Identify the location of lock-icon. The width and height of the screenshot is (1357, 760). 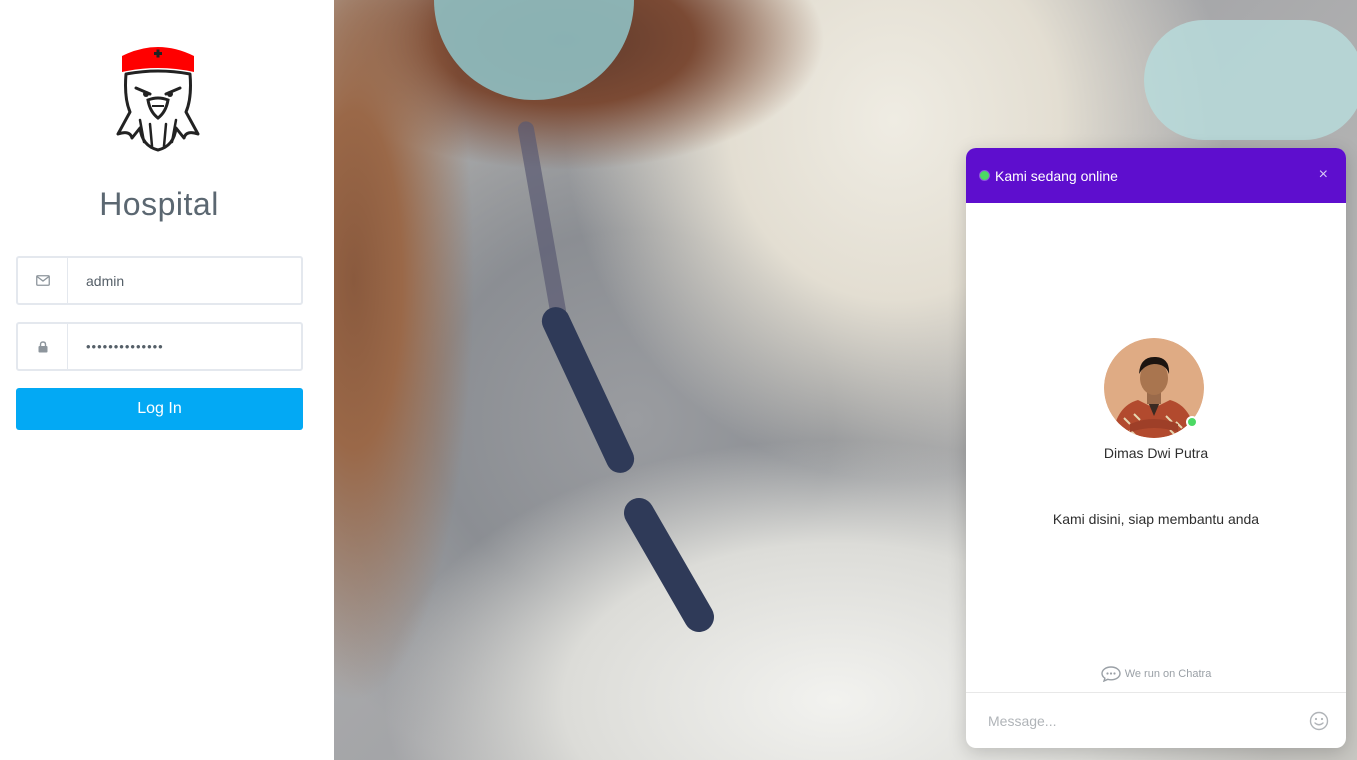
(43, 346).